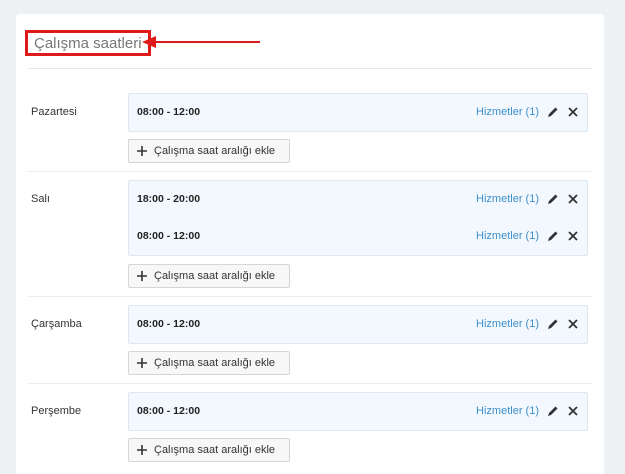  I want to click on add-slot-button-monday: Çalışma saat aralığı ekle, so click(209, 151).